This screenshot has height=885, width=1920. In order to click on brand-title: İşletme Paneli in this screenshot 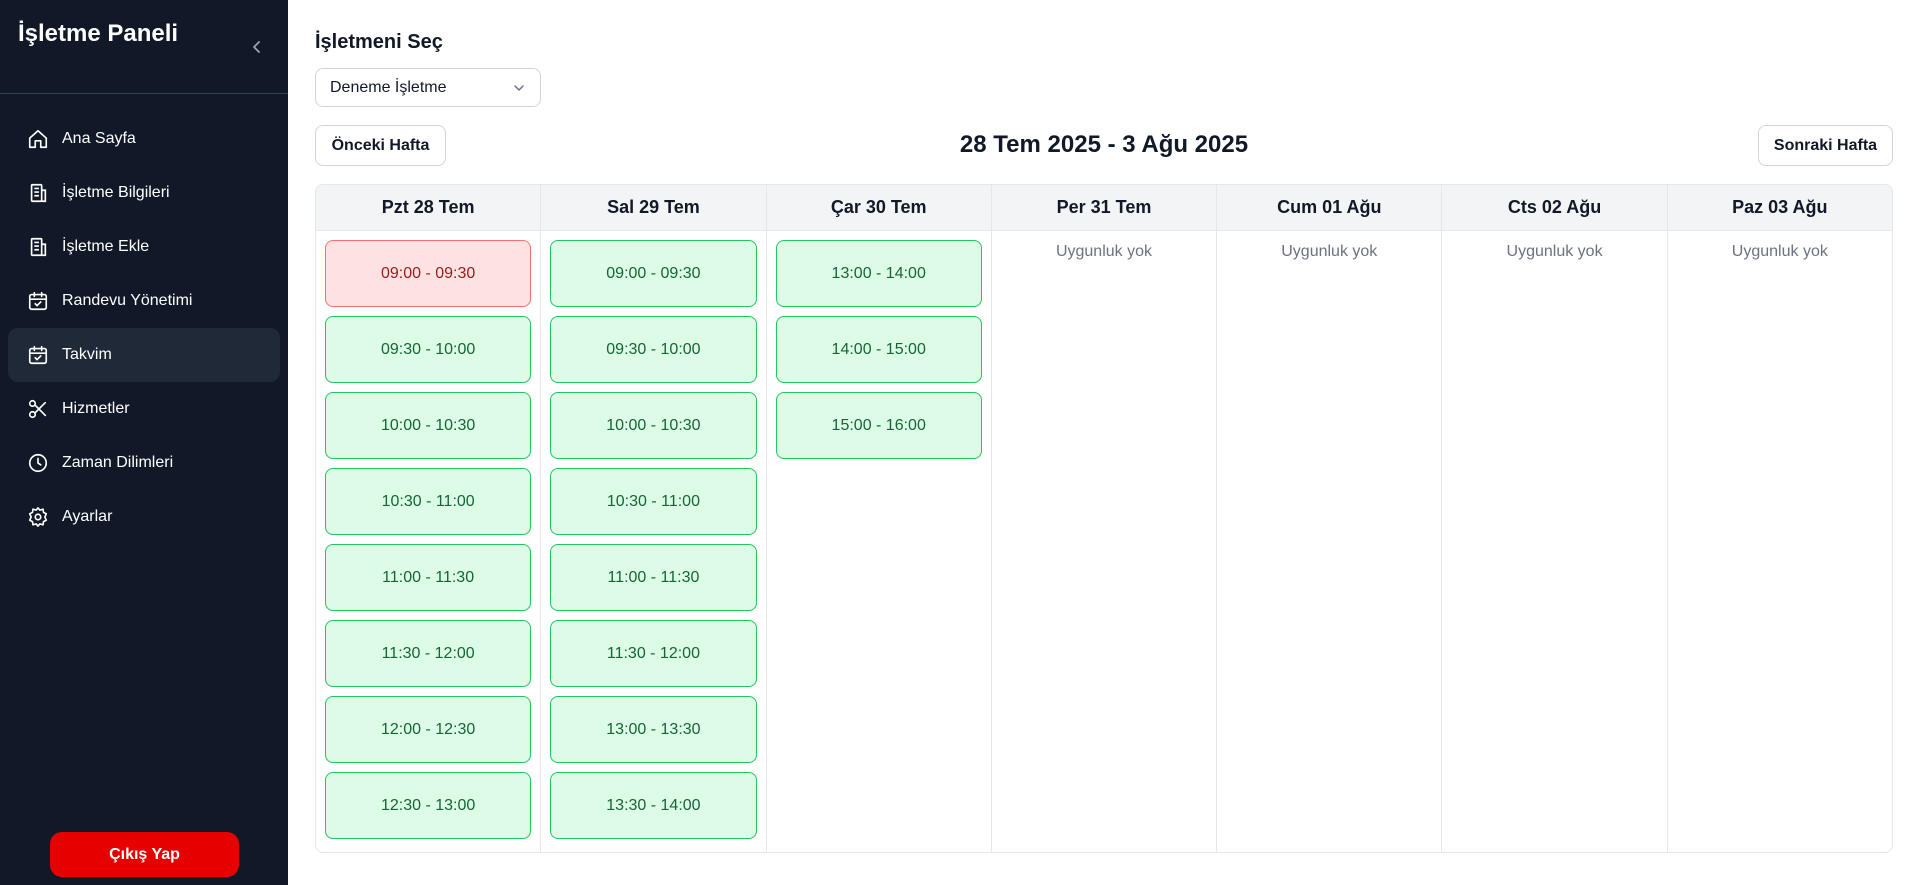, I will do `click(98, 33)`.